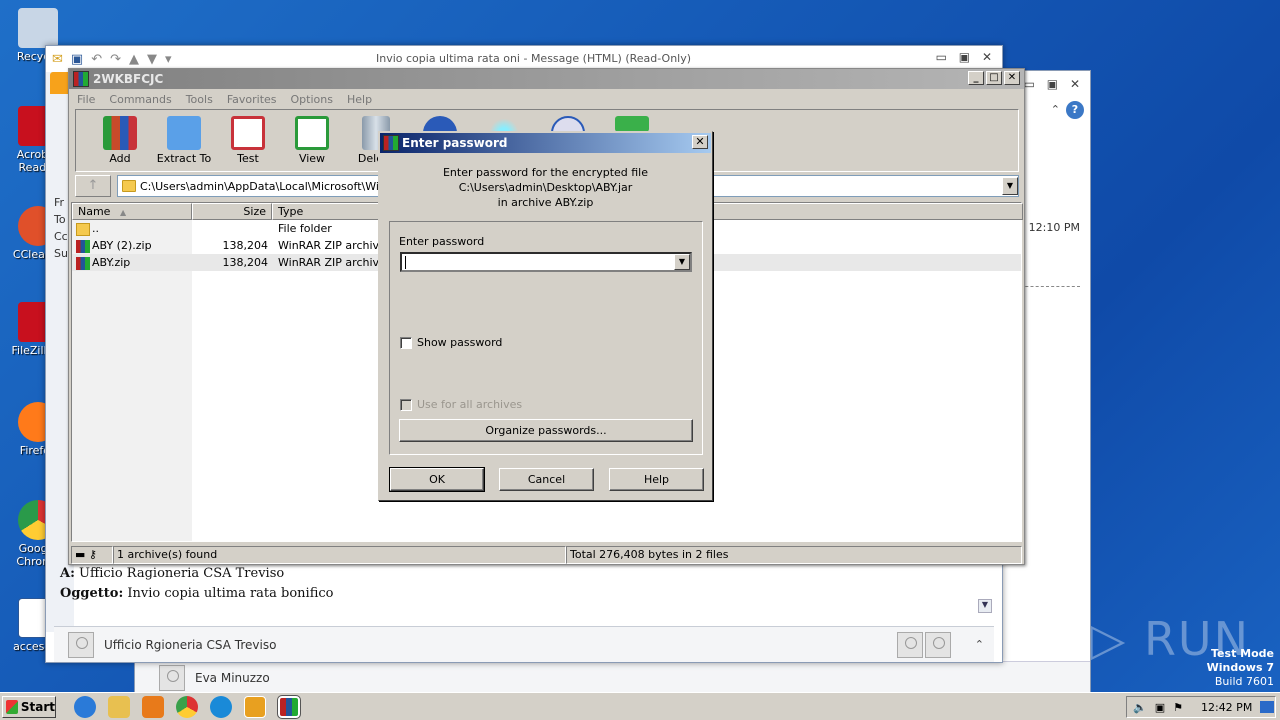 This screenshot has width=1280, height=720. I want to click on maximize-button: □, so click(994, 78).